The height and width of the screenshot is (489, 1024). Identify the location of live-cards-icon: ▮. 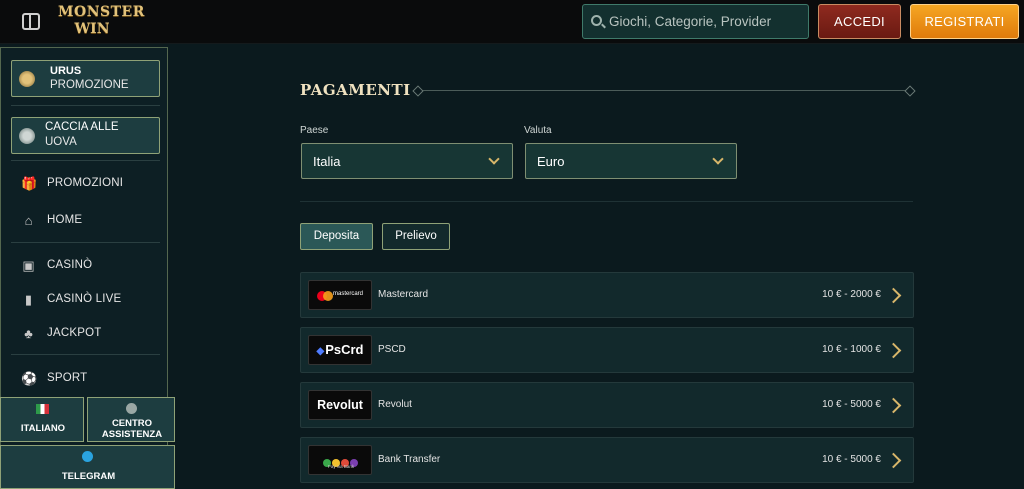
(28, 299).